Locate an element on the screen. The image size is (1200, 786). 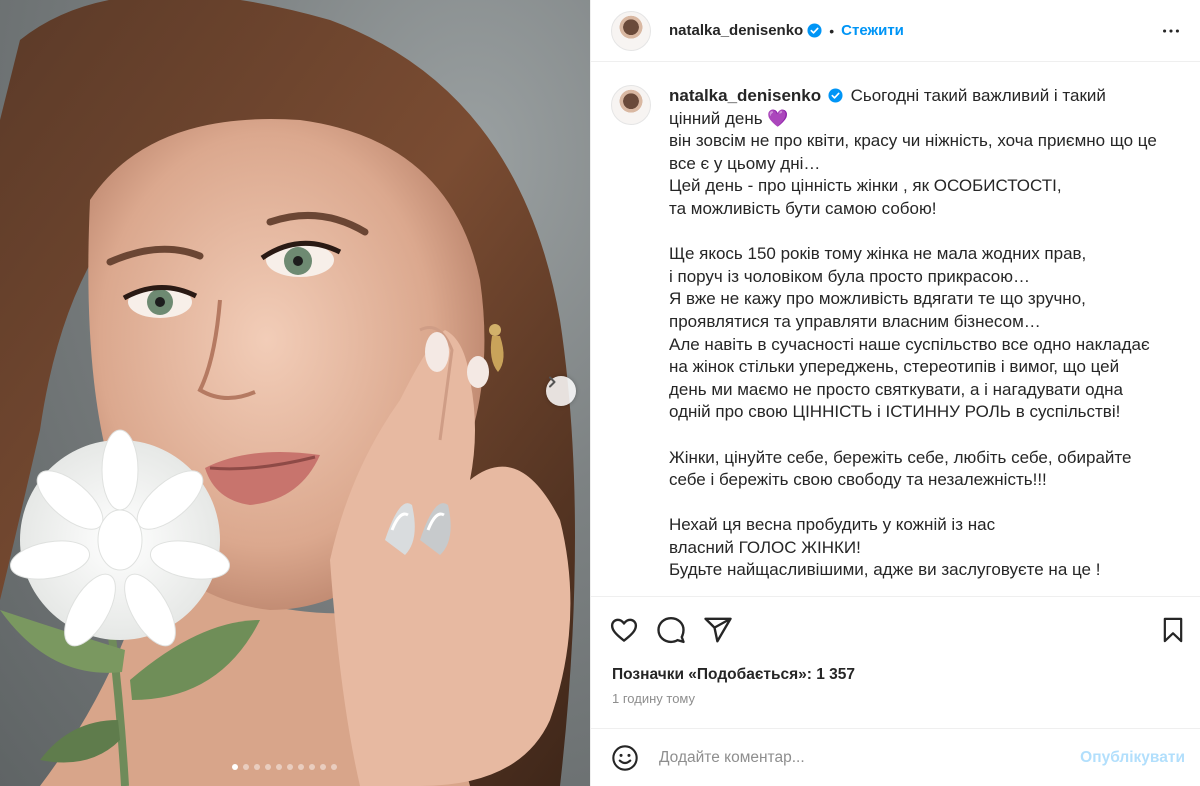
comment-button is located at coordinates (671, 630).